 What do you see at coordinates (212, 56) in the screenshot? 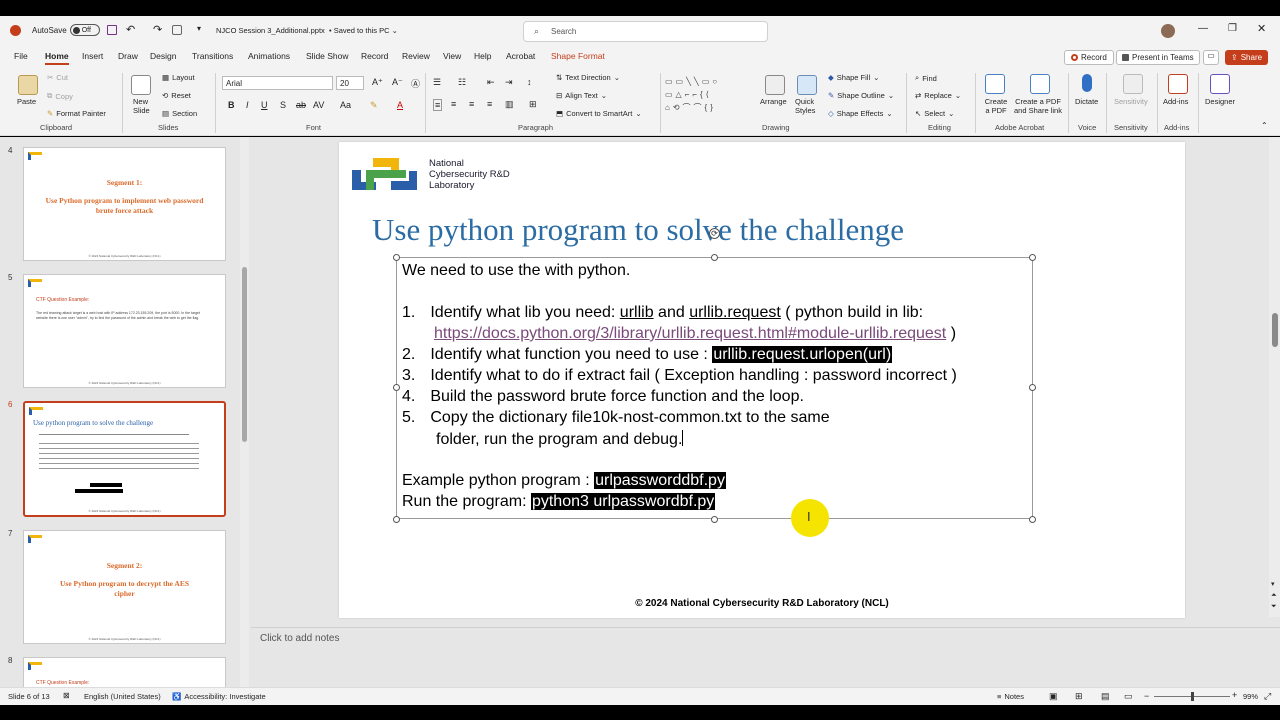
I see `tab-transitions: Transitions` at bounding box center [212, 56].